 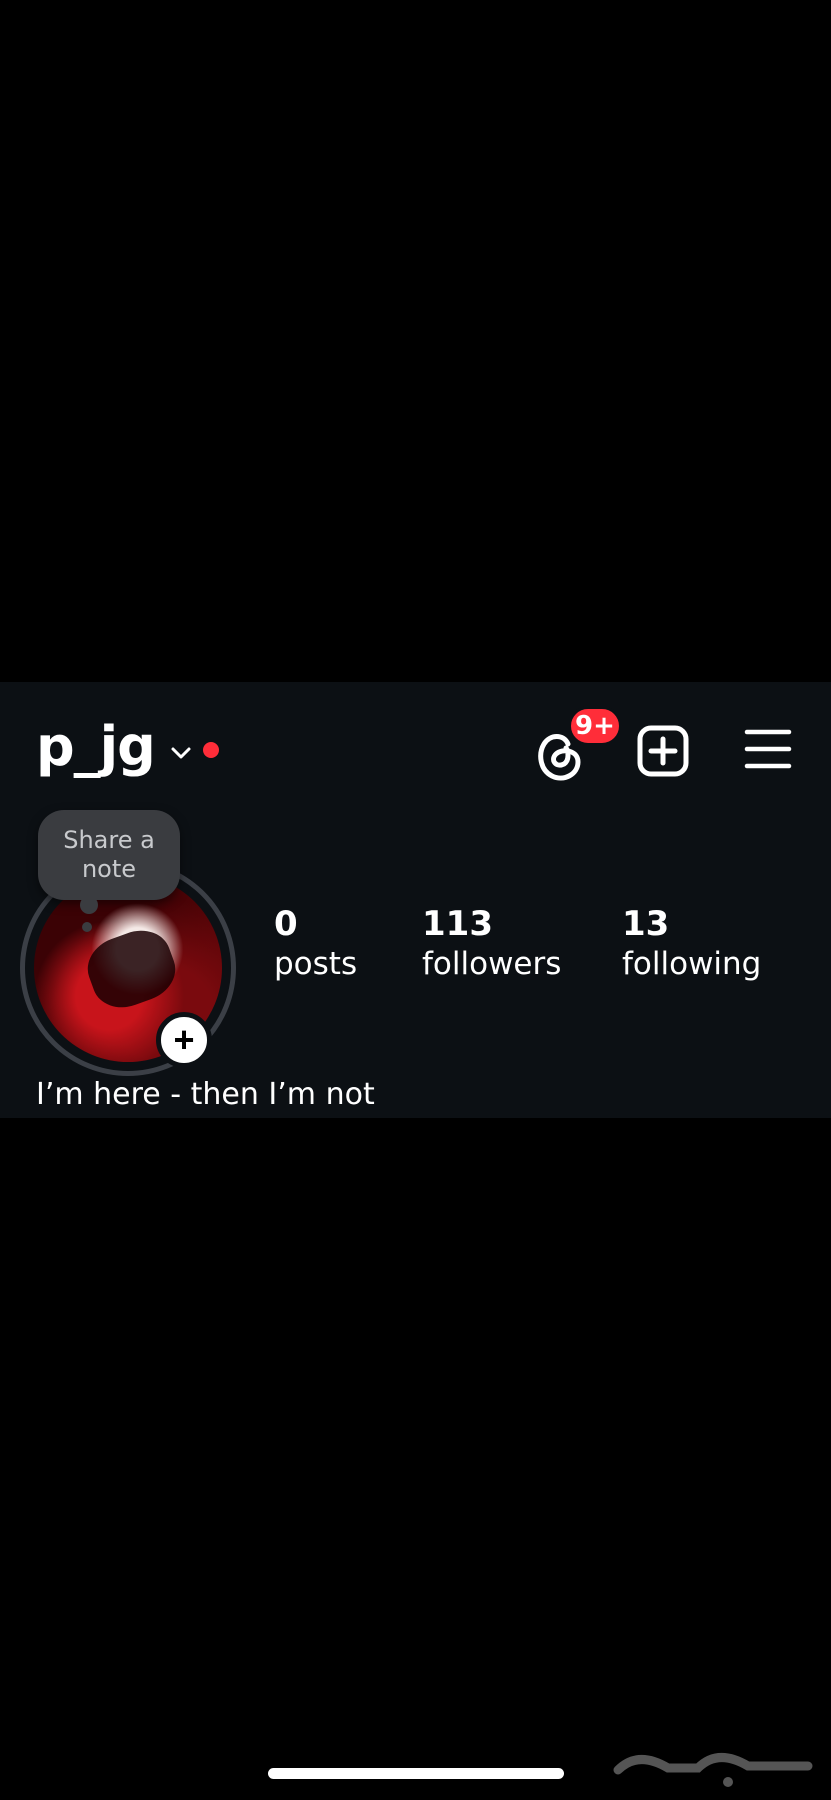 What do you see at coordinates (181, 753) in the screenshot?
I see `chevron-down-icon` at bounding box center [181, 753].